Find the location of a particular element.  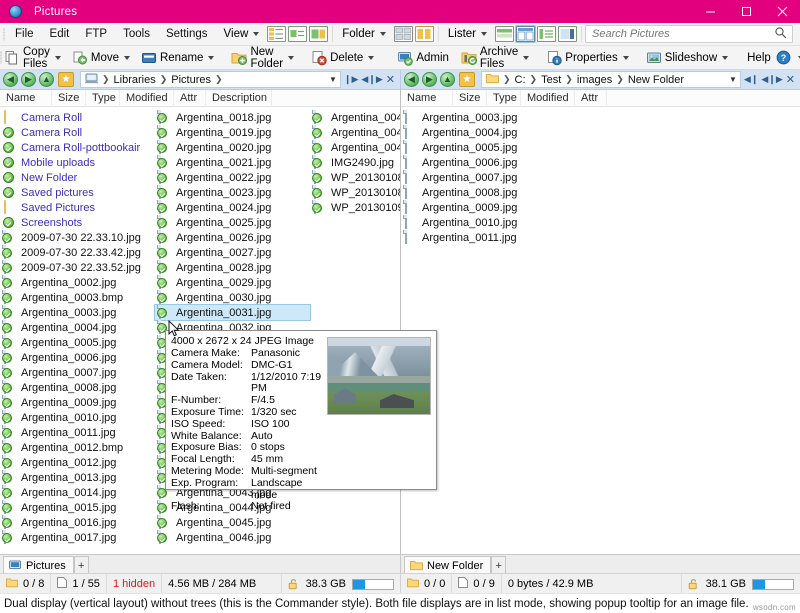

breadcrumb-item-images: images is located at coordinates (594, 80).